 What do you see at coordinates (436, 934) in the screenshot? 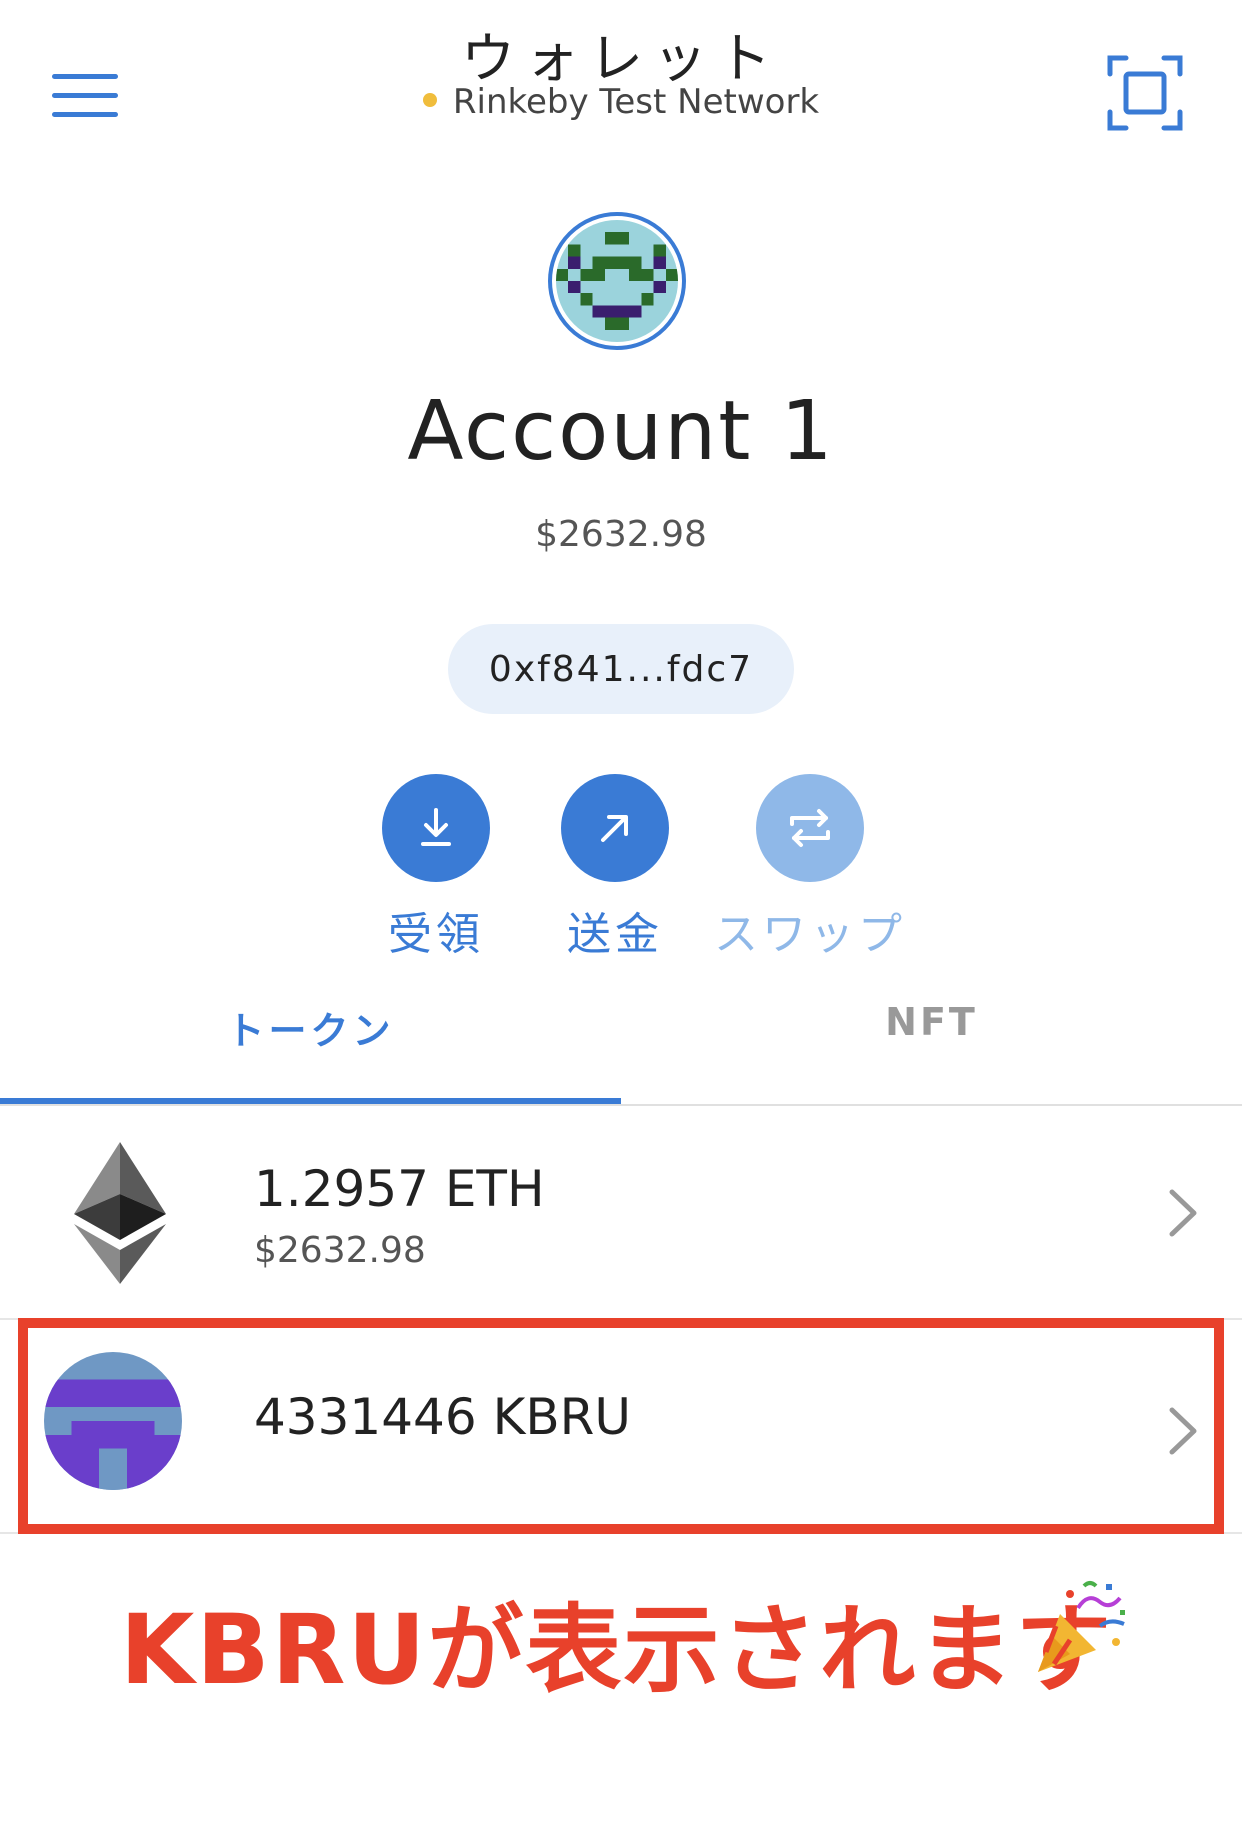
I see `receive-label: 受領` at bounding box center [436, 934].